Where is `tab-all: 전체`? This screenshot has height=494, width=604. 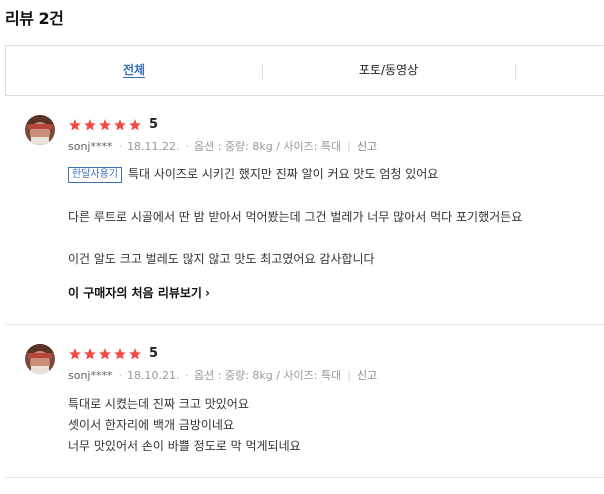
tab-all: 전체 is located at coordinates (134, 70).